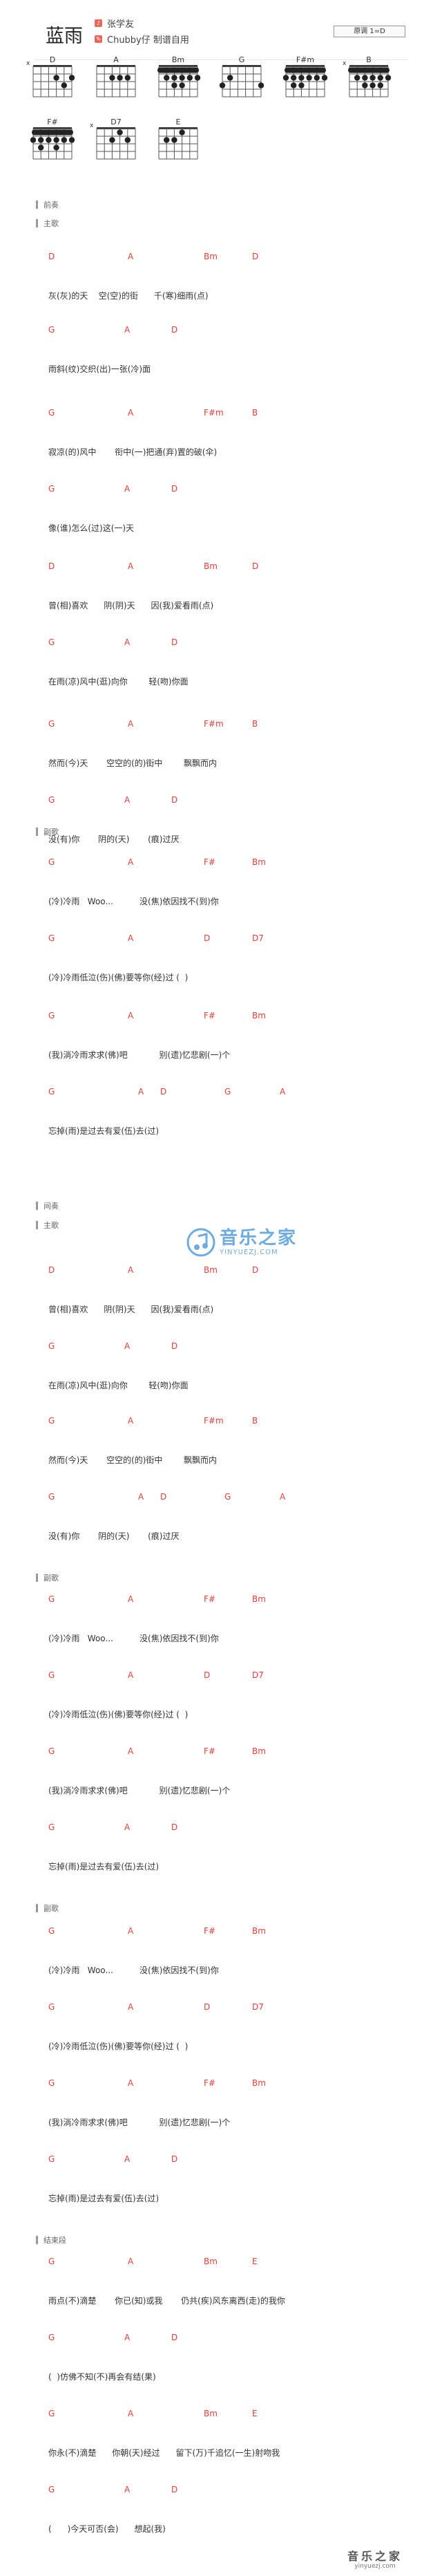 This screenshot has height=2576, width=433. What do you see at coordinates (214, 413) in the screenshot?
I see `chord-label: F#m` at bounding box center [214, 413].